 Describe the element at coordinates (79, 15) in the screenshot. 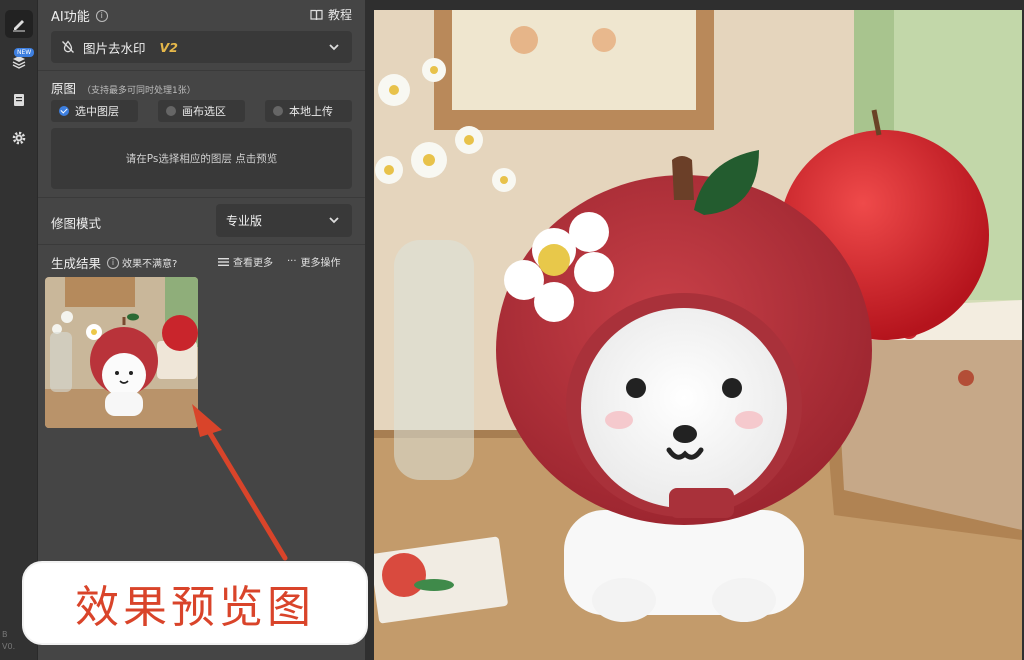

I see `panel-title: AI功能 i` at that location.